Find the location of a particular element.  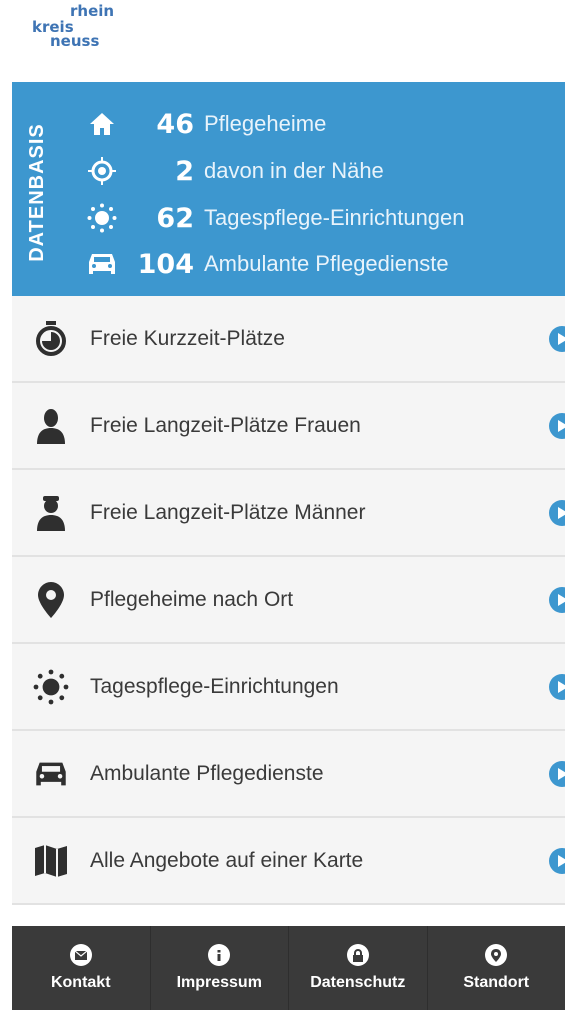

stat-label: Pflegeheime is located at coordinates (265, 123).